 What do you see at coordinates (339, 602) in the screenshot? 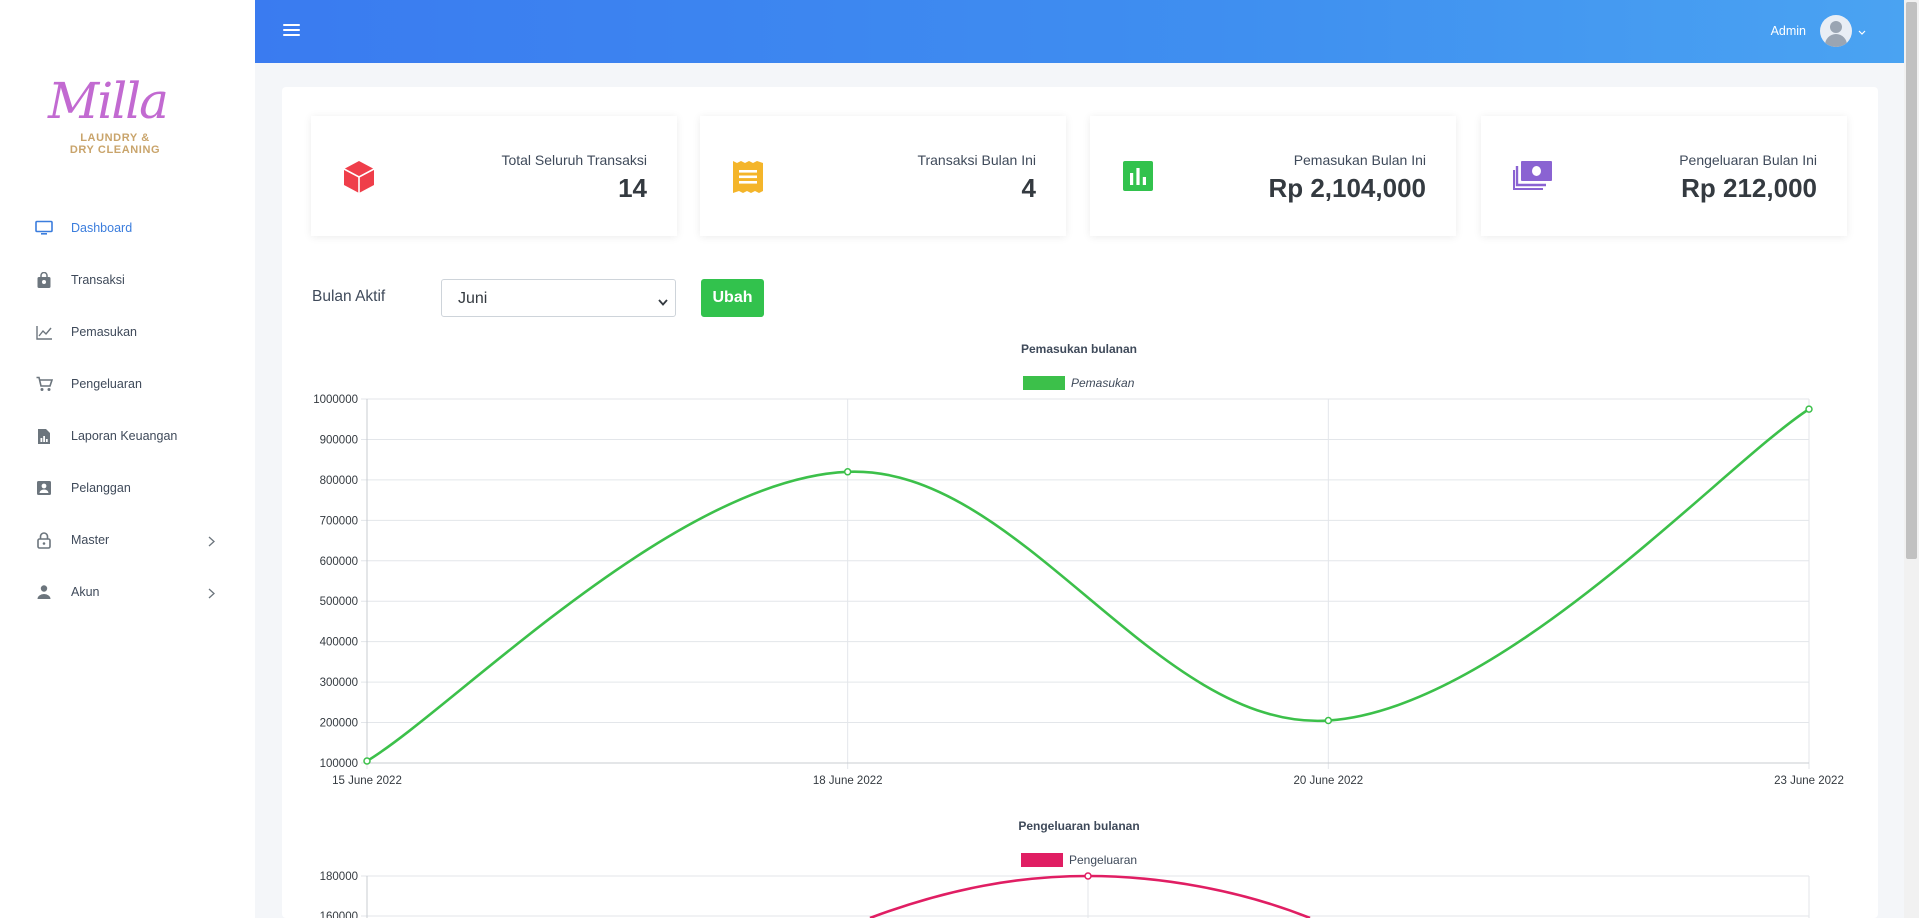
I see `y-tick-label: 500000` at bounding box center [339, 602].